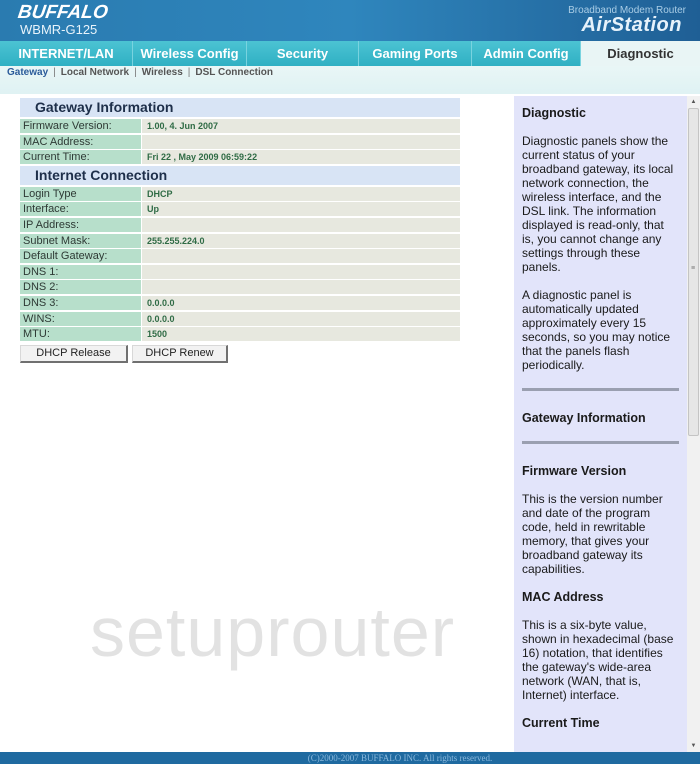  I want to click on ip-address-value, so click(301, 224).